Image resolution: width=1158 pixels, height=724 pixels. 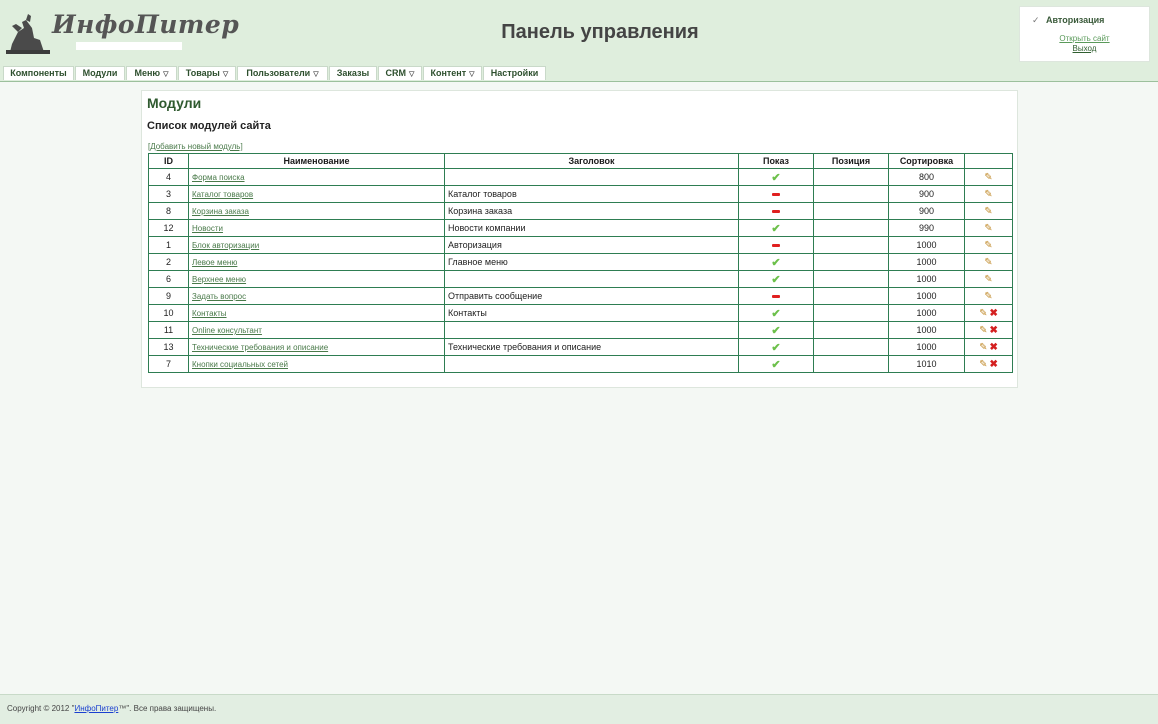 What do you see at coordinates (100, 73) in the screenshot?
I see `menu-item-modules: Модули` at bounding box center [100, 73].